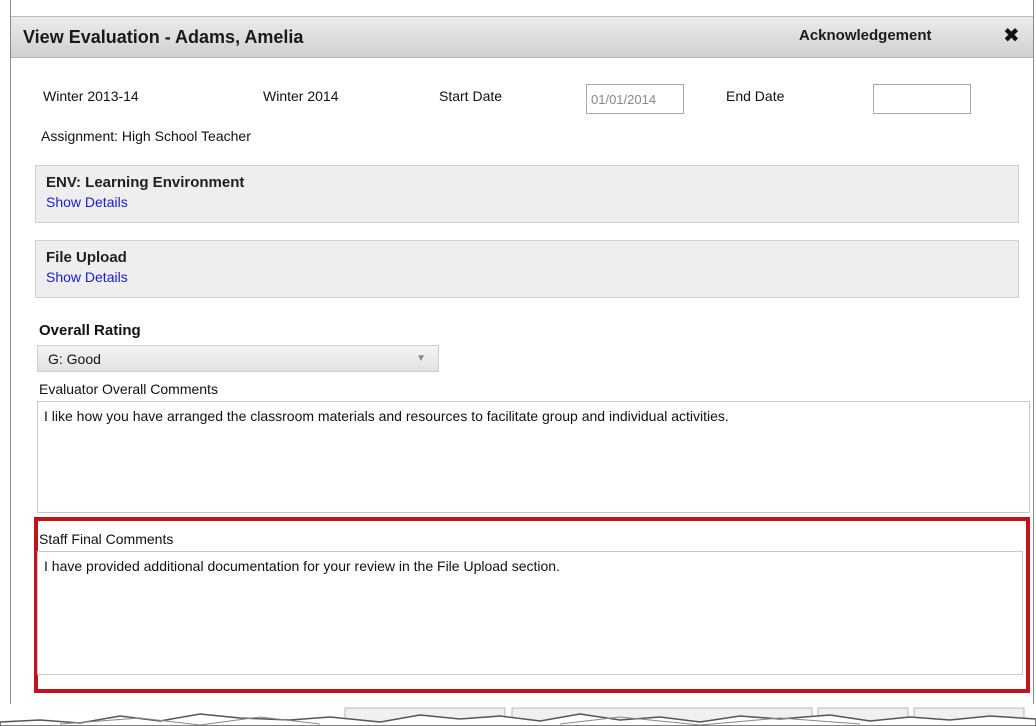  Describe the element at coordinates (421, 358) in the screenshot. I see `chevron-down-icon: ▼` at that location.